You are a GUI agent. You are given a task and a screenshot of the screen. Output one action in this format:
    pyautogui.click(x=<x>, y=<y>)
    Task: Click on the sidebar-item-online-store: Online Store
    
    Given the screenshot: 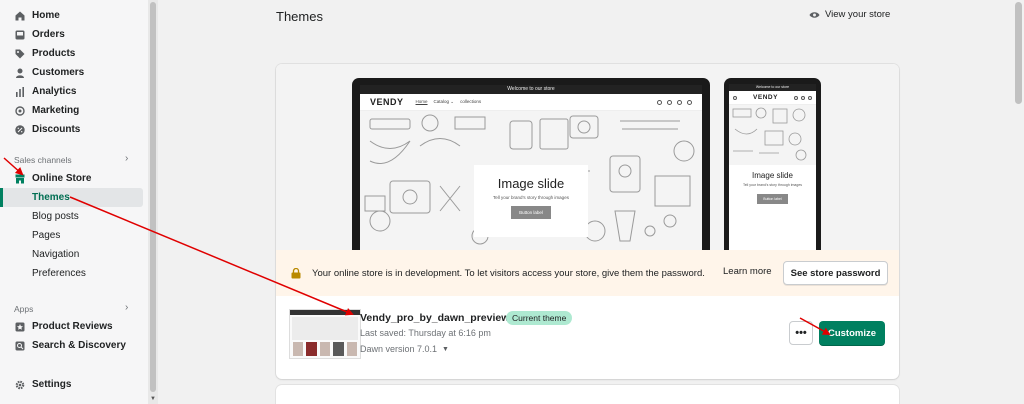 What is the action you would take?
    pyautogui.click(x=71, y=178)
    